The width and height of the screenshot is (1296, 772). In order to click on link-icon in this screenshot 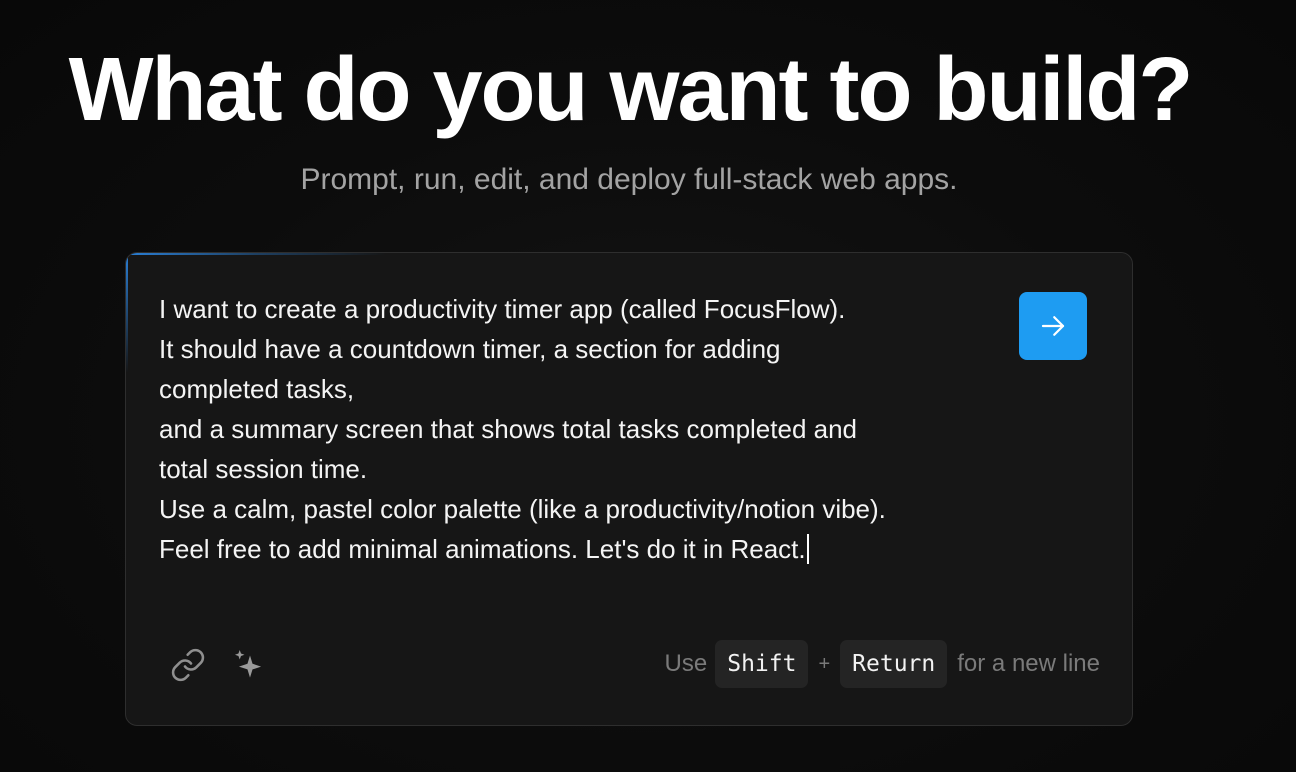, I will do `click(188, 665)`.